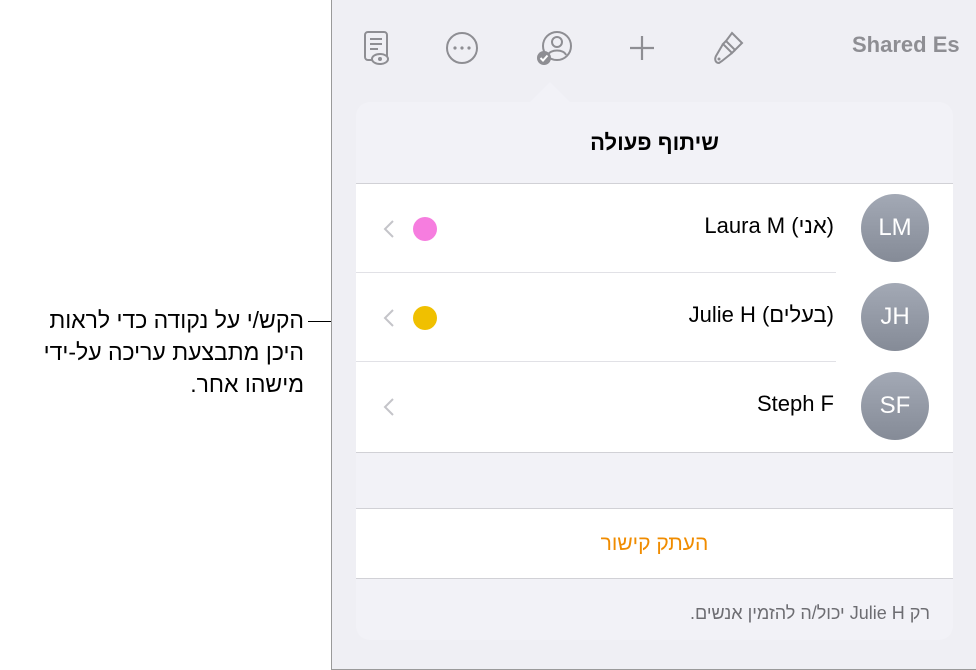 This screenshot has height=670, width=976. Describe the element at coordinates (378, 48) in the screenshot. I see `document-view-icon` at that location.